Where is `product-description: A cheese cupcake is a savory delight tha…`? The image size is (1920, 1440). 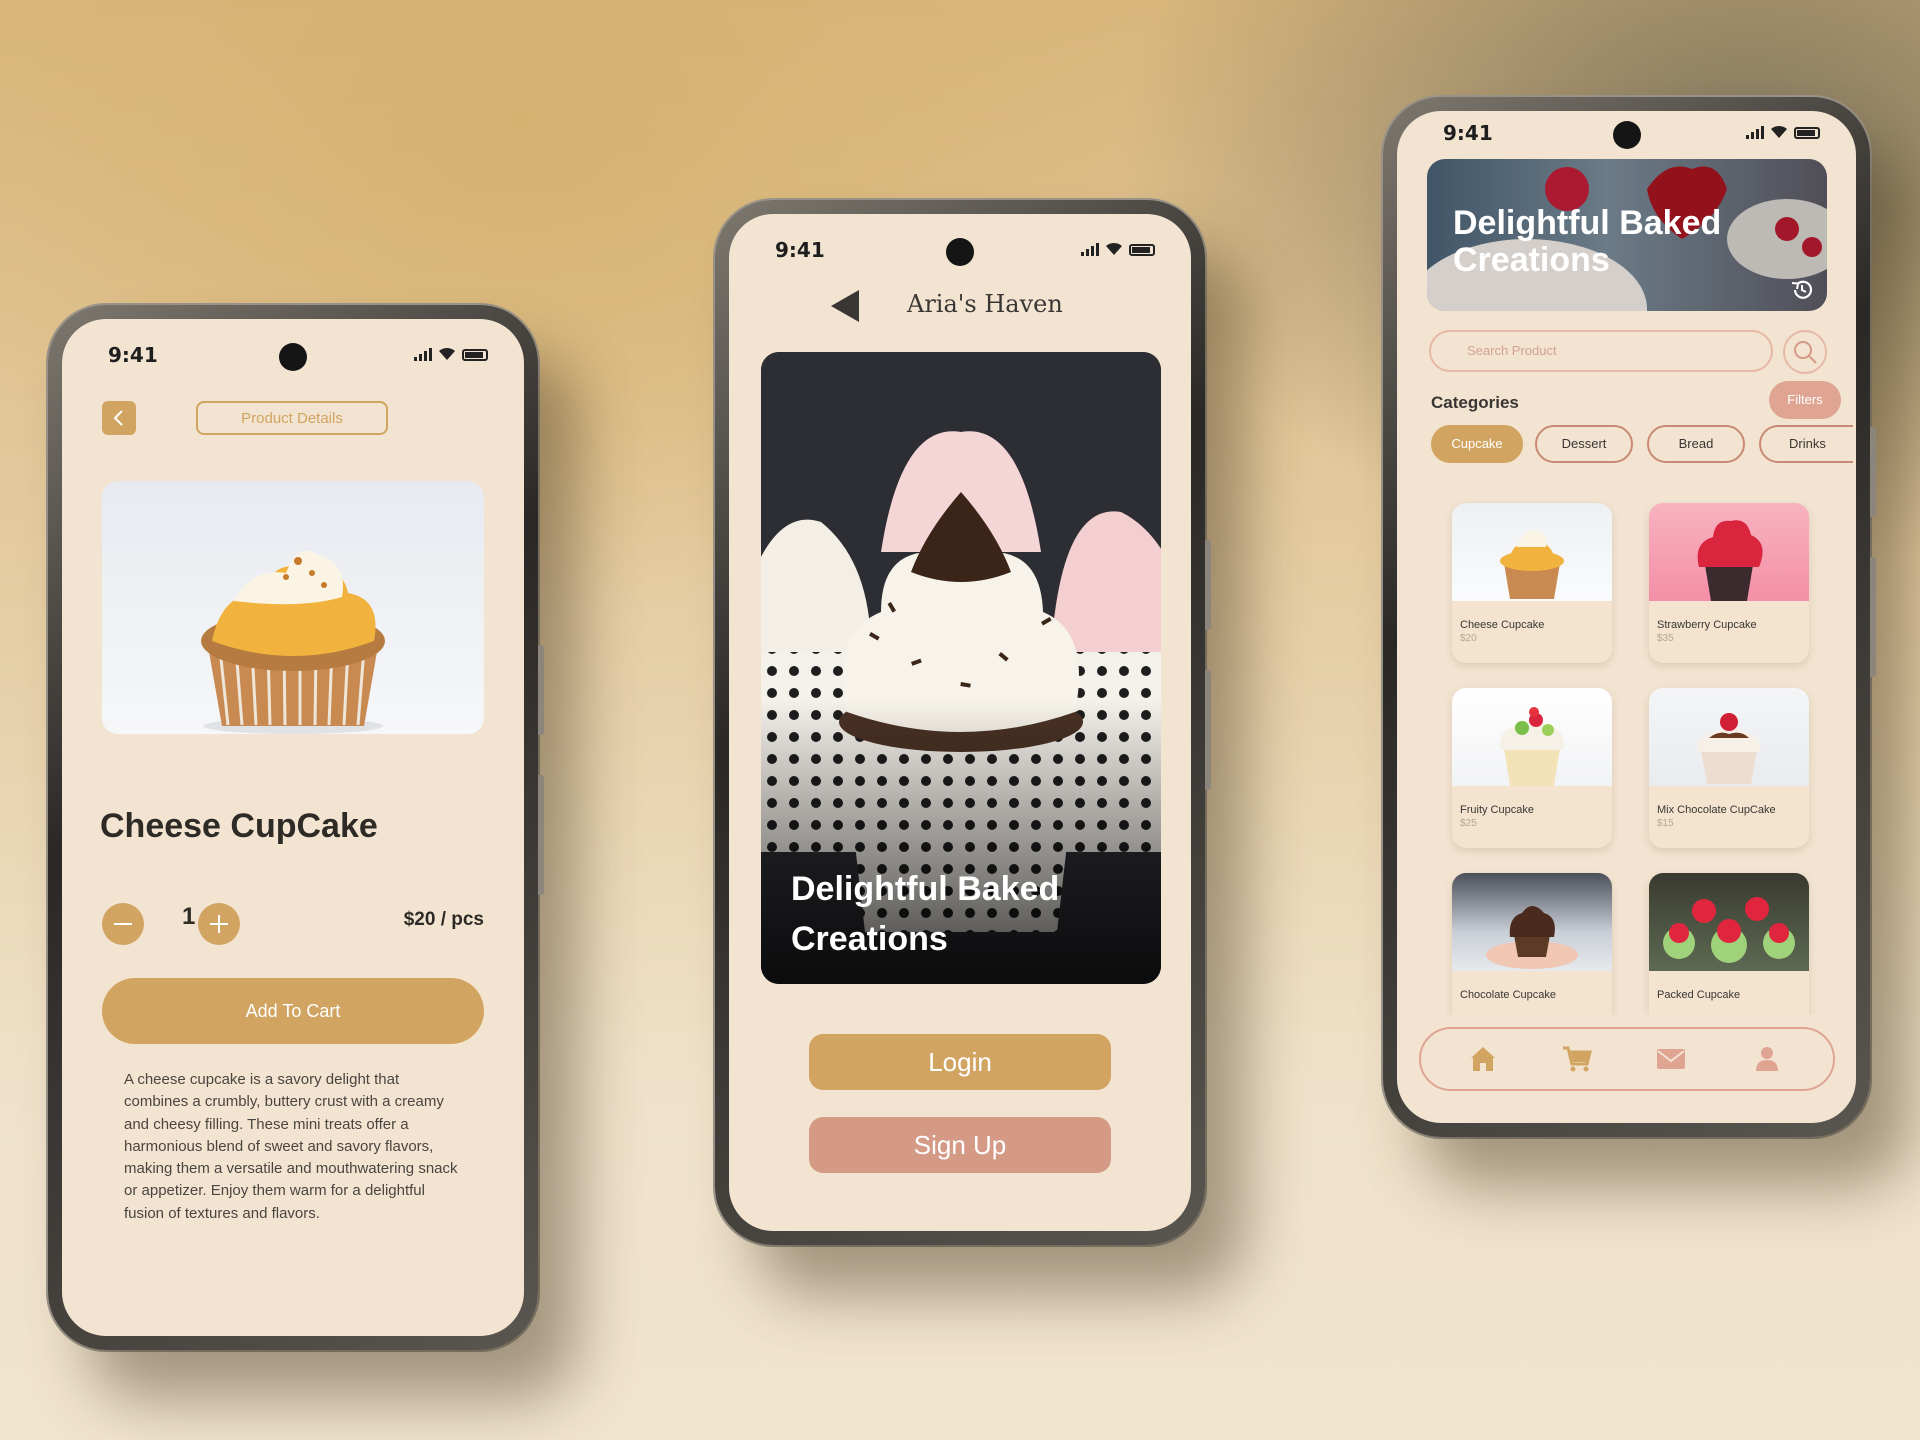 product-description: A cheese cupcake is a savory delight tha… is located at coordinates (291, 1146).